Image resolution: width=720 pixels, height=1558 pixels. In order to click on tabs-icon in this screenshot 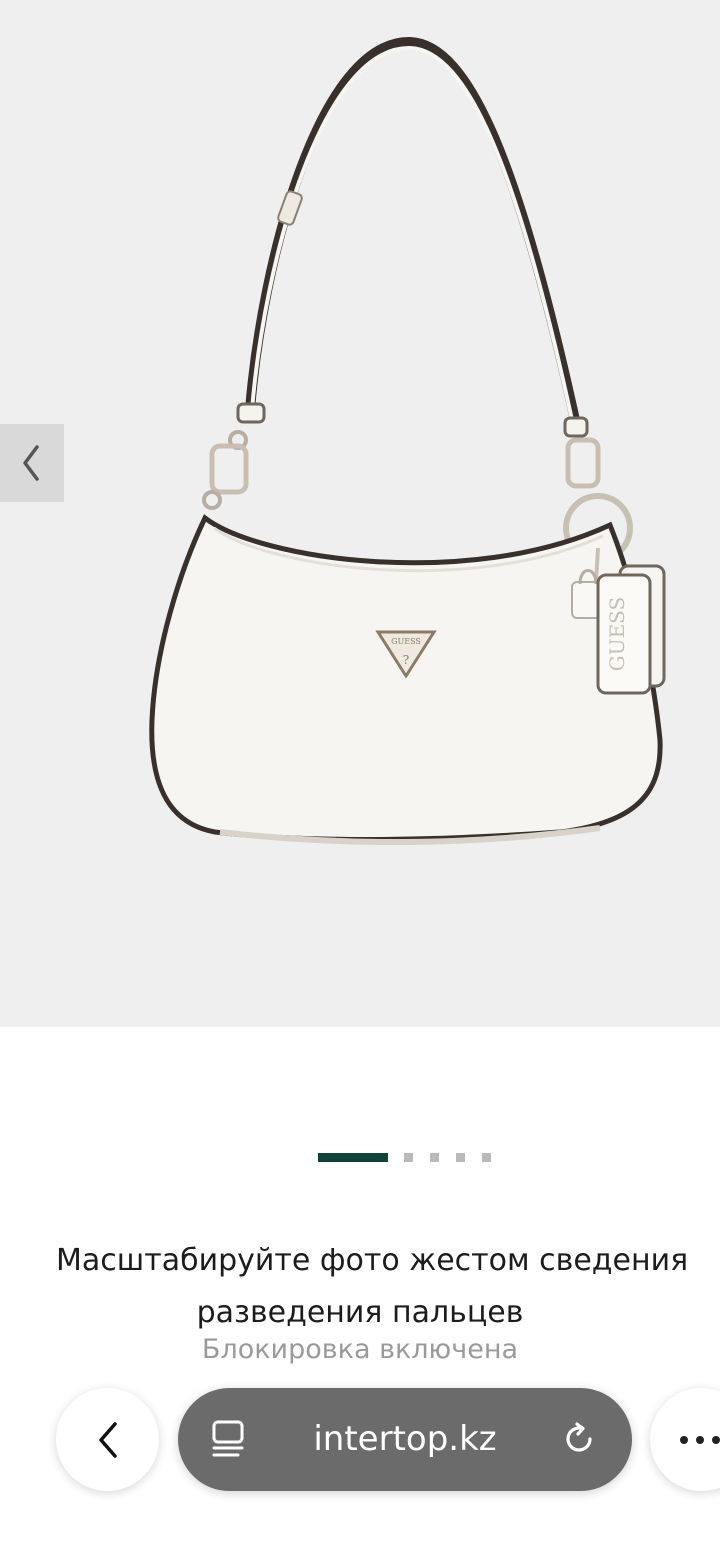, I will do `click(228, 1439)`.